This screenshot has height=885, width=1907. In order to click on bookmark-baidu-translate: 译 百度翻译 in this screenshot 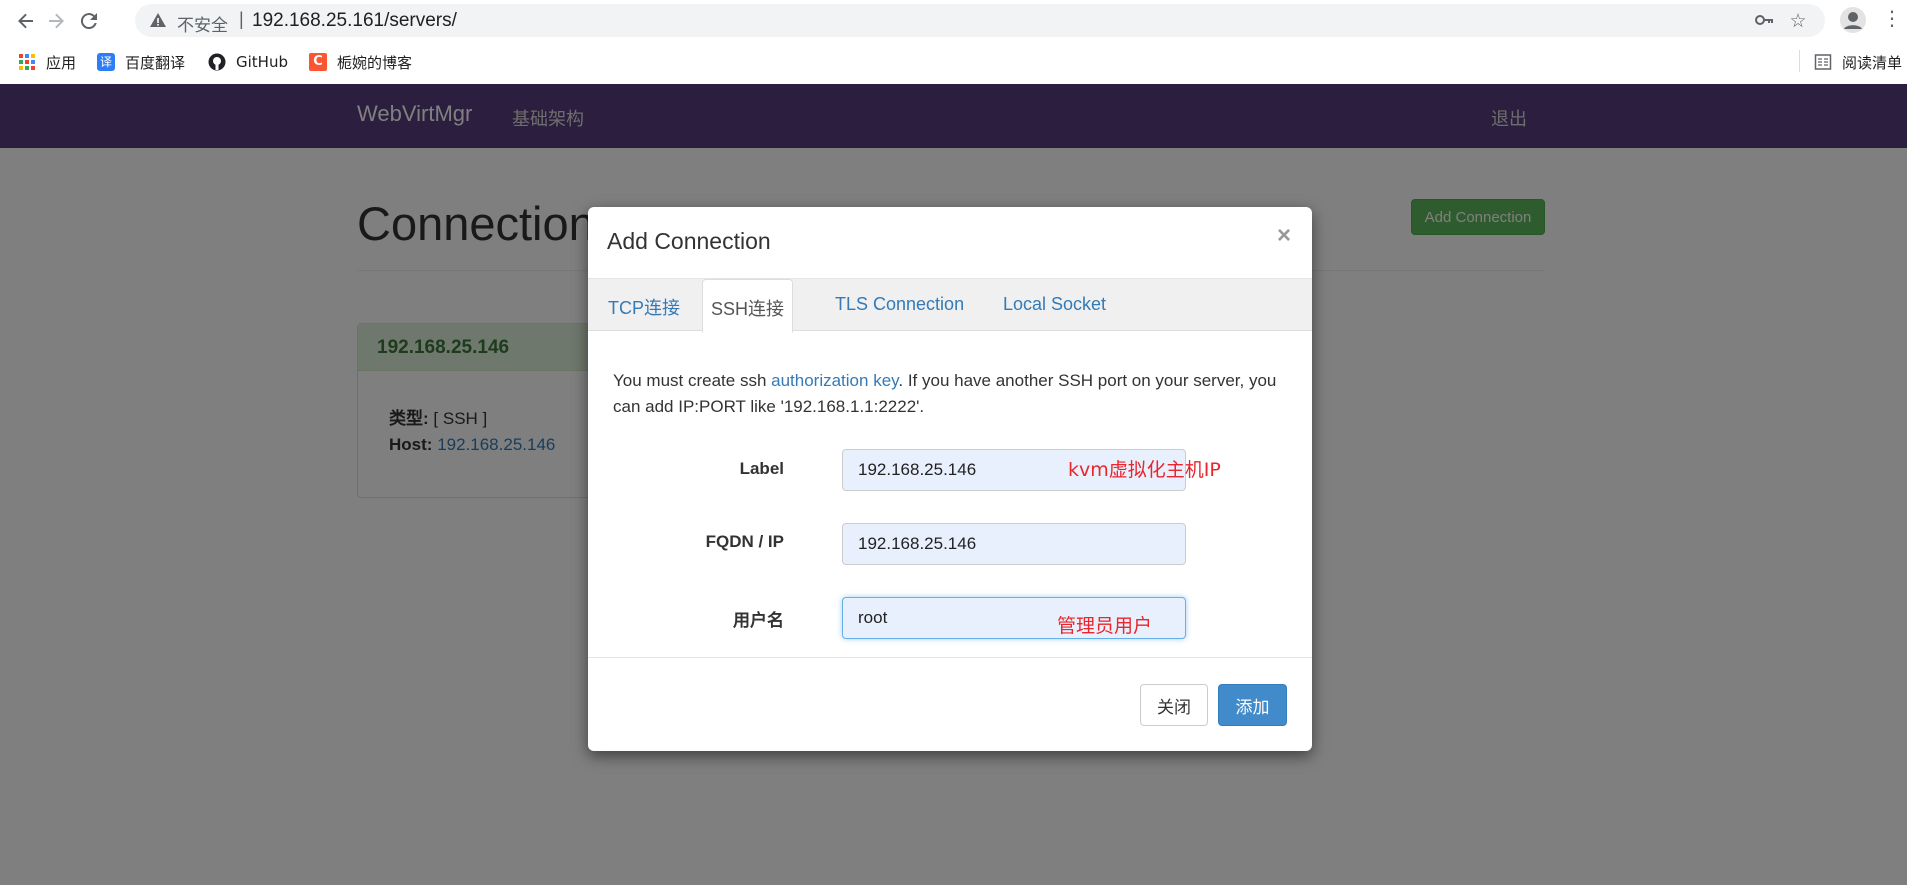, I will do `click(141, 62)`.